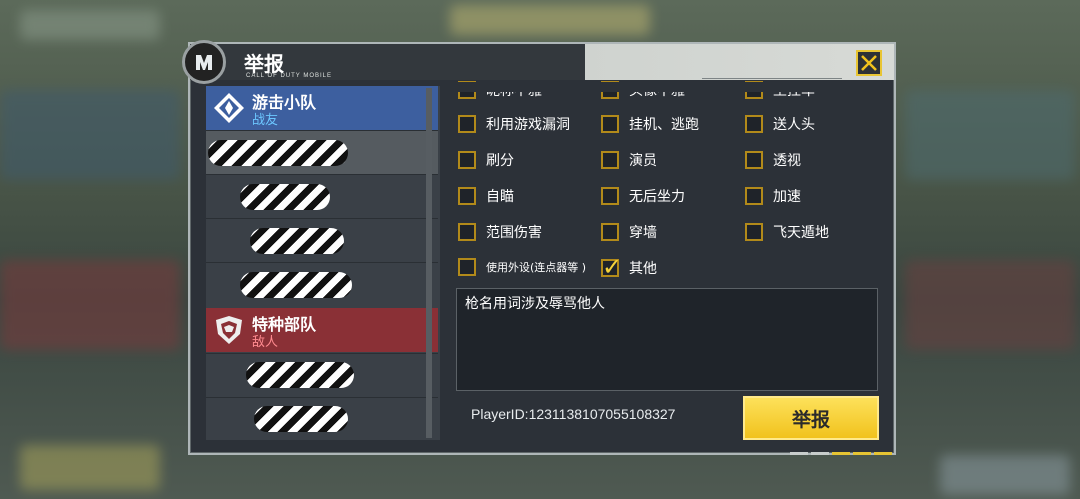  Describe the element at coordinates (643, 233) in the screenshot. I see `option-label: 穿墙` at that location.